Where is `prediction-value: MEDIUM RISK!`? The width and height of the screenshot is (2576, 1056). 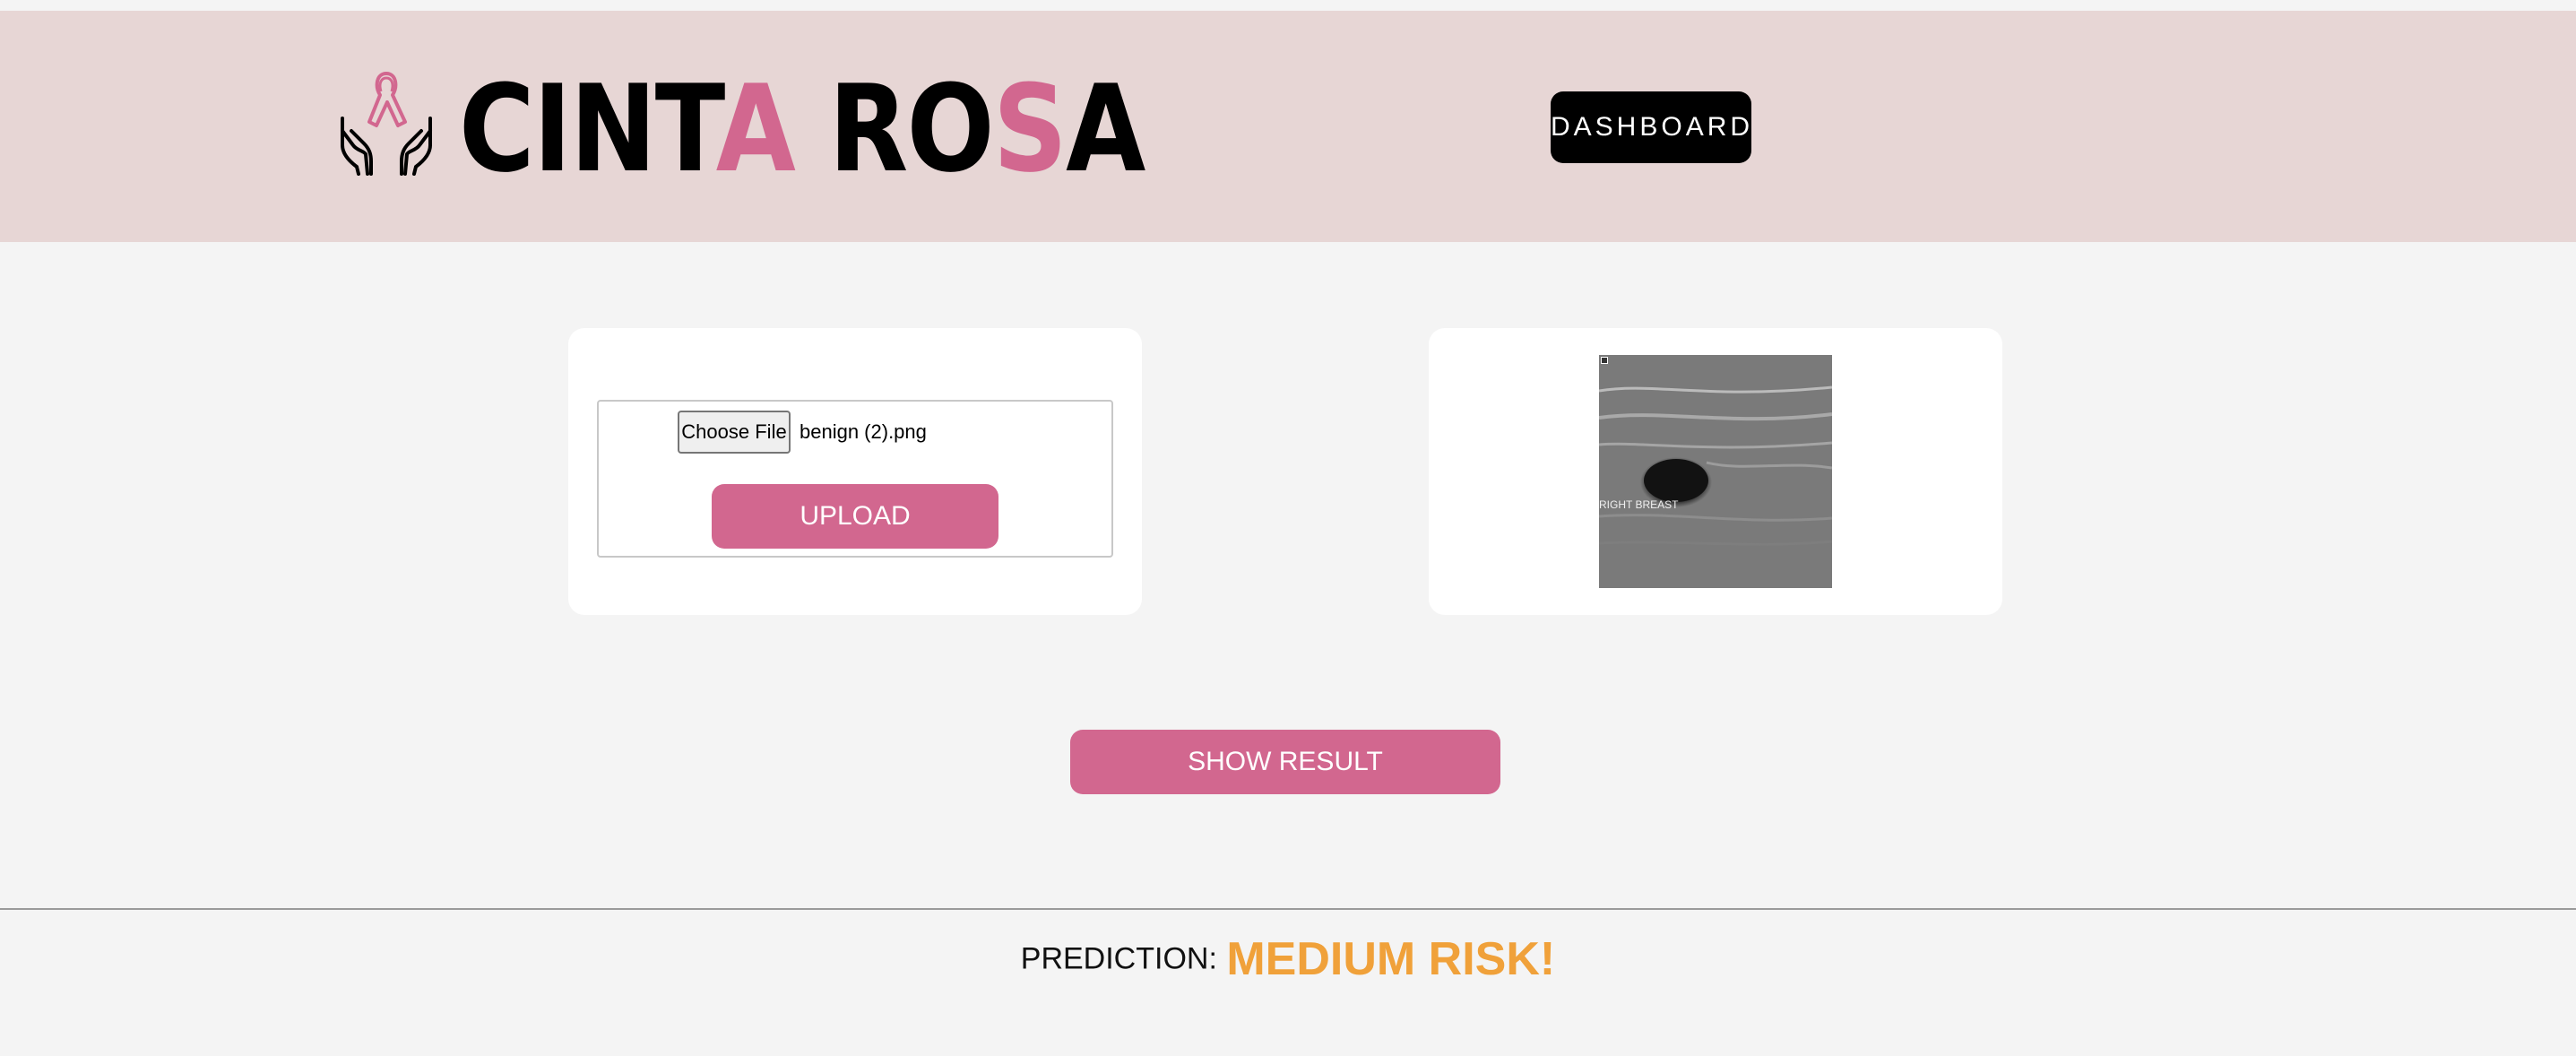
prediction-value: MEDIUM RISK! is located at coordinates (1391, 959).